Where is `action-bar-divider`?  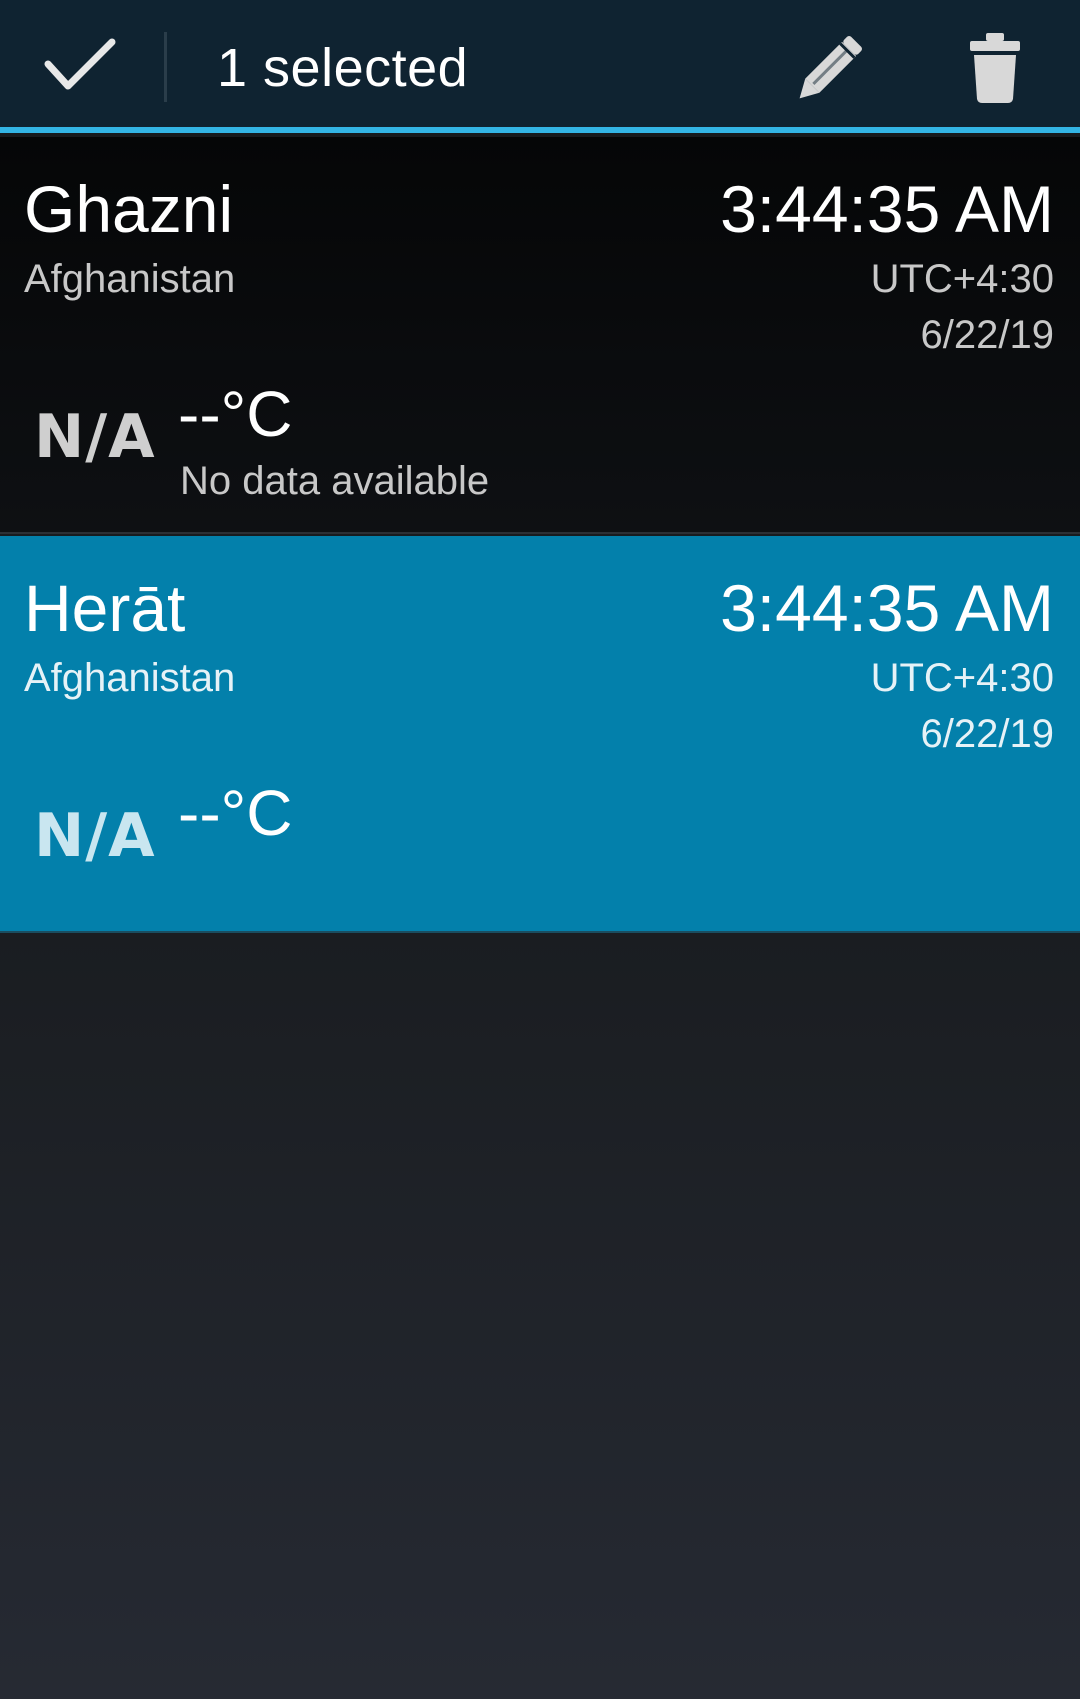 action-bar-divider is located at coordinates (165, 67).